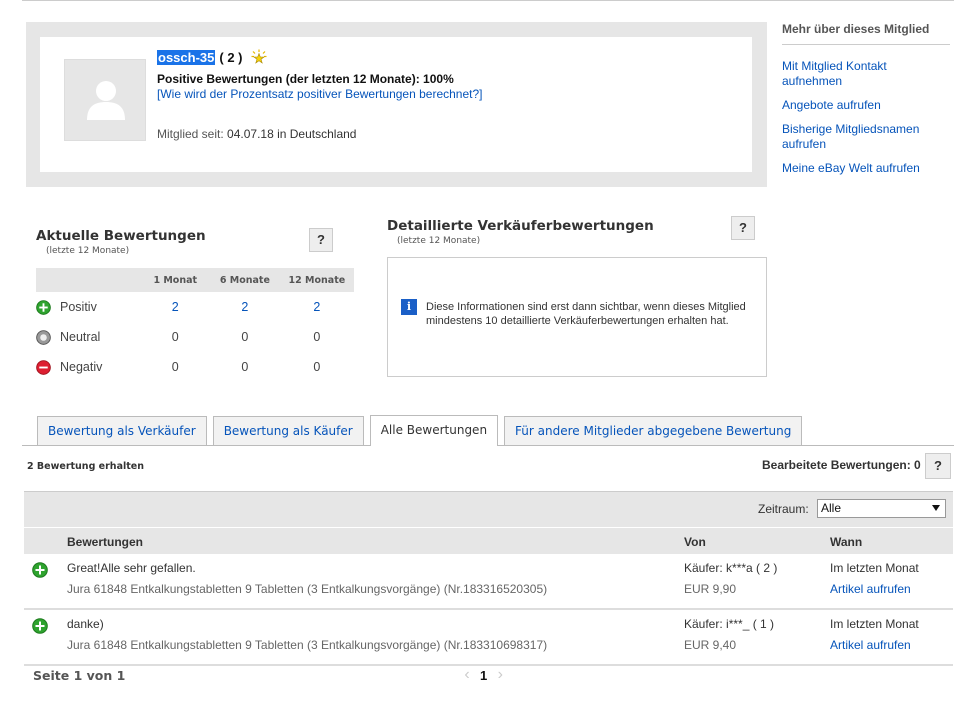  I want to click on positive-6-months-link: 2, so click(245, 307).